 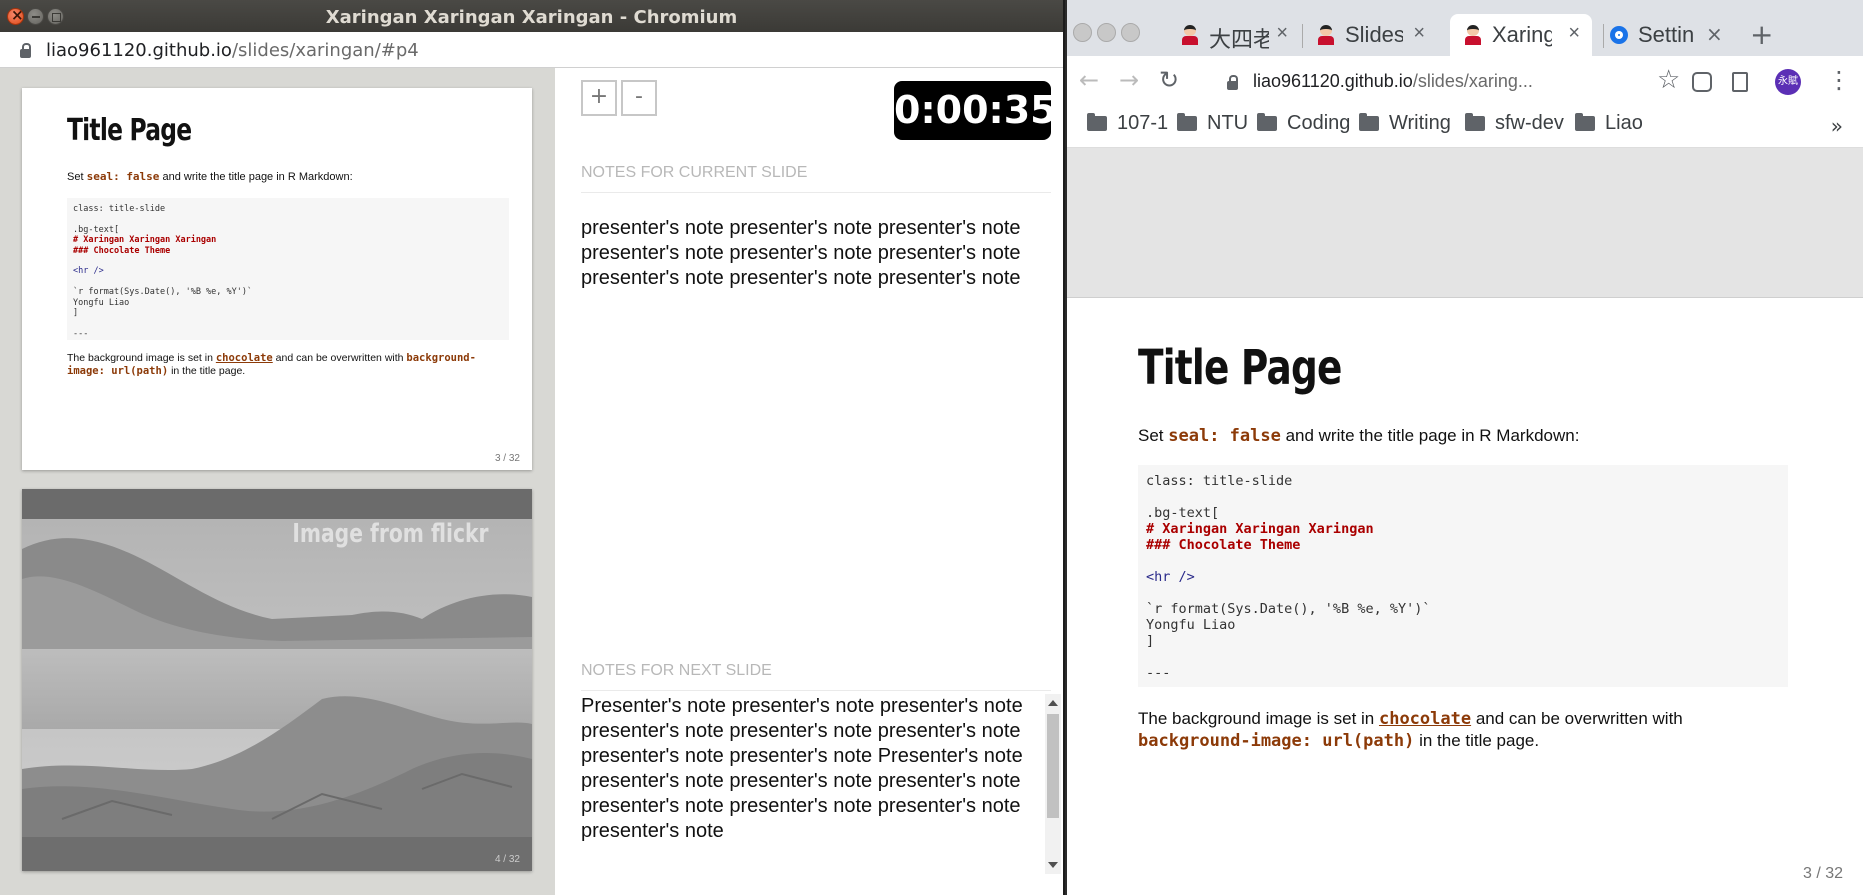 What do you see at coordinates (1374, 34) in the screenshot?
I see `tab-label: Slides` at bounding box center [1374, 34].